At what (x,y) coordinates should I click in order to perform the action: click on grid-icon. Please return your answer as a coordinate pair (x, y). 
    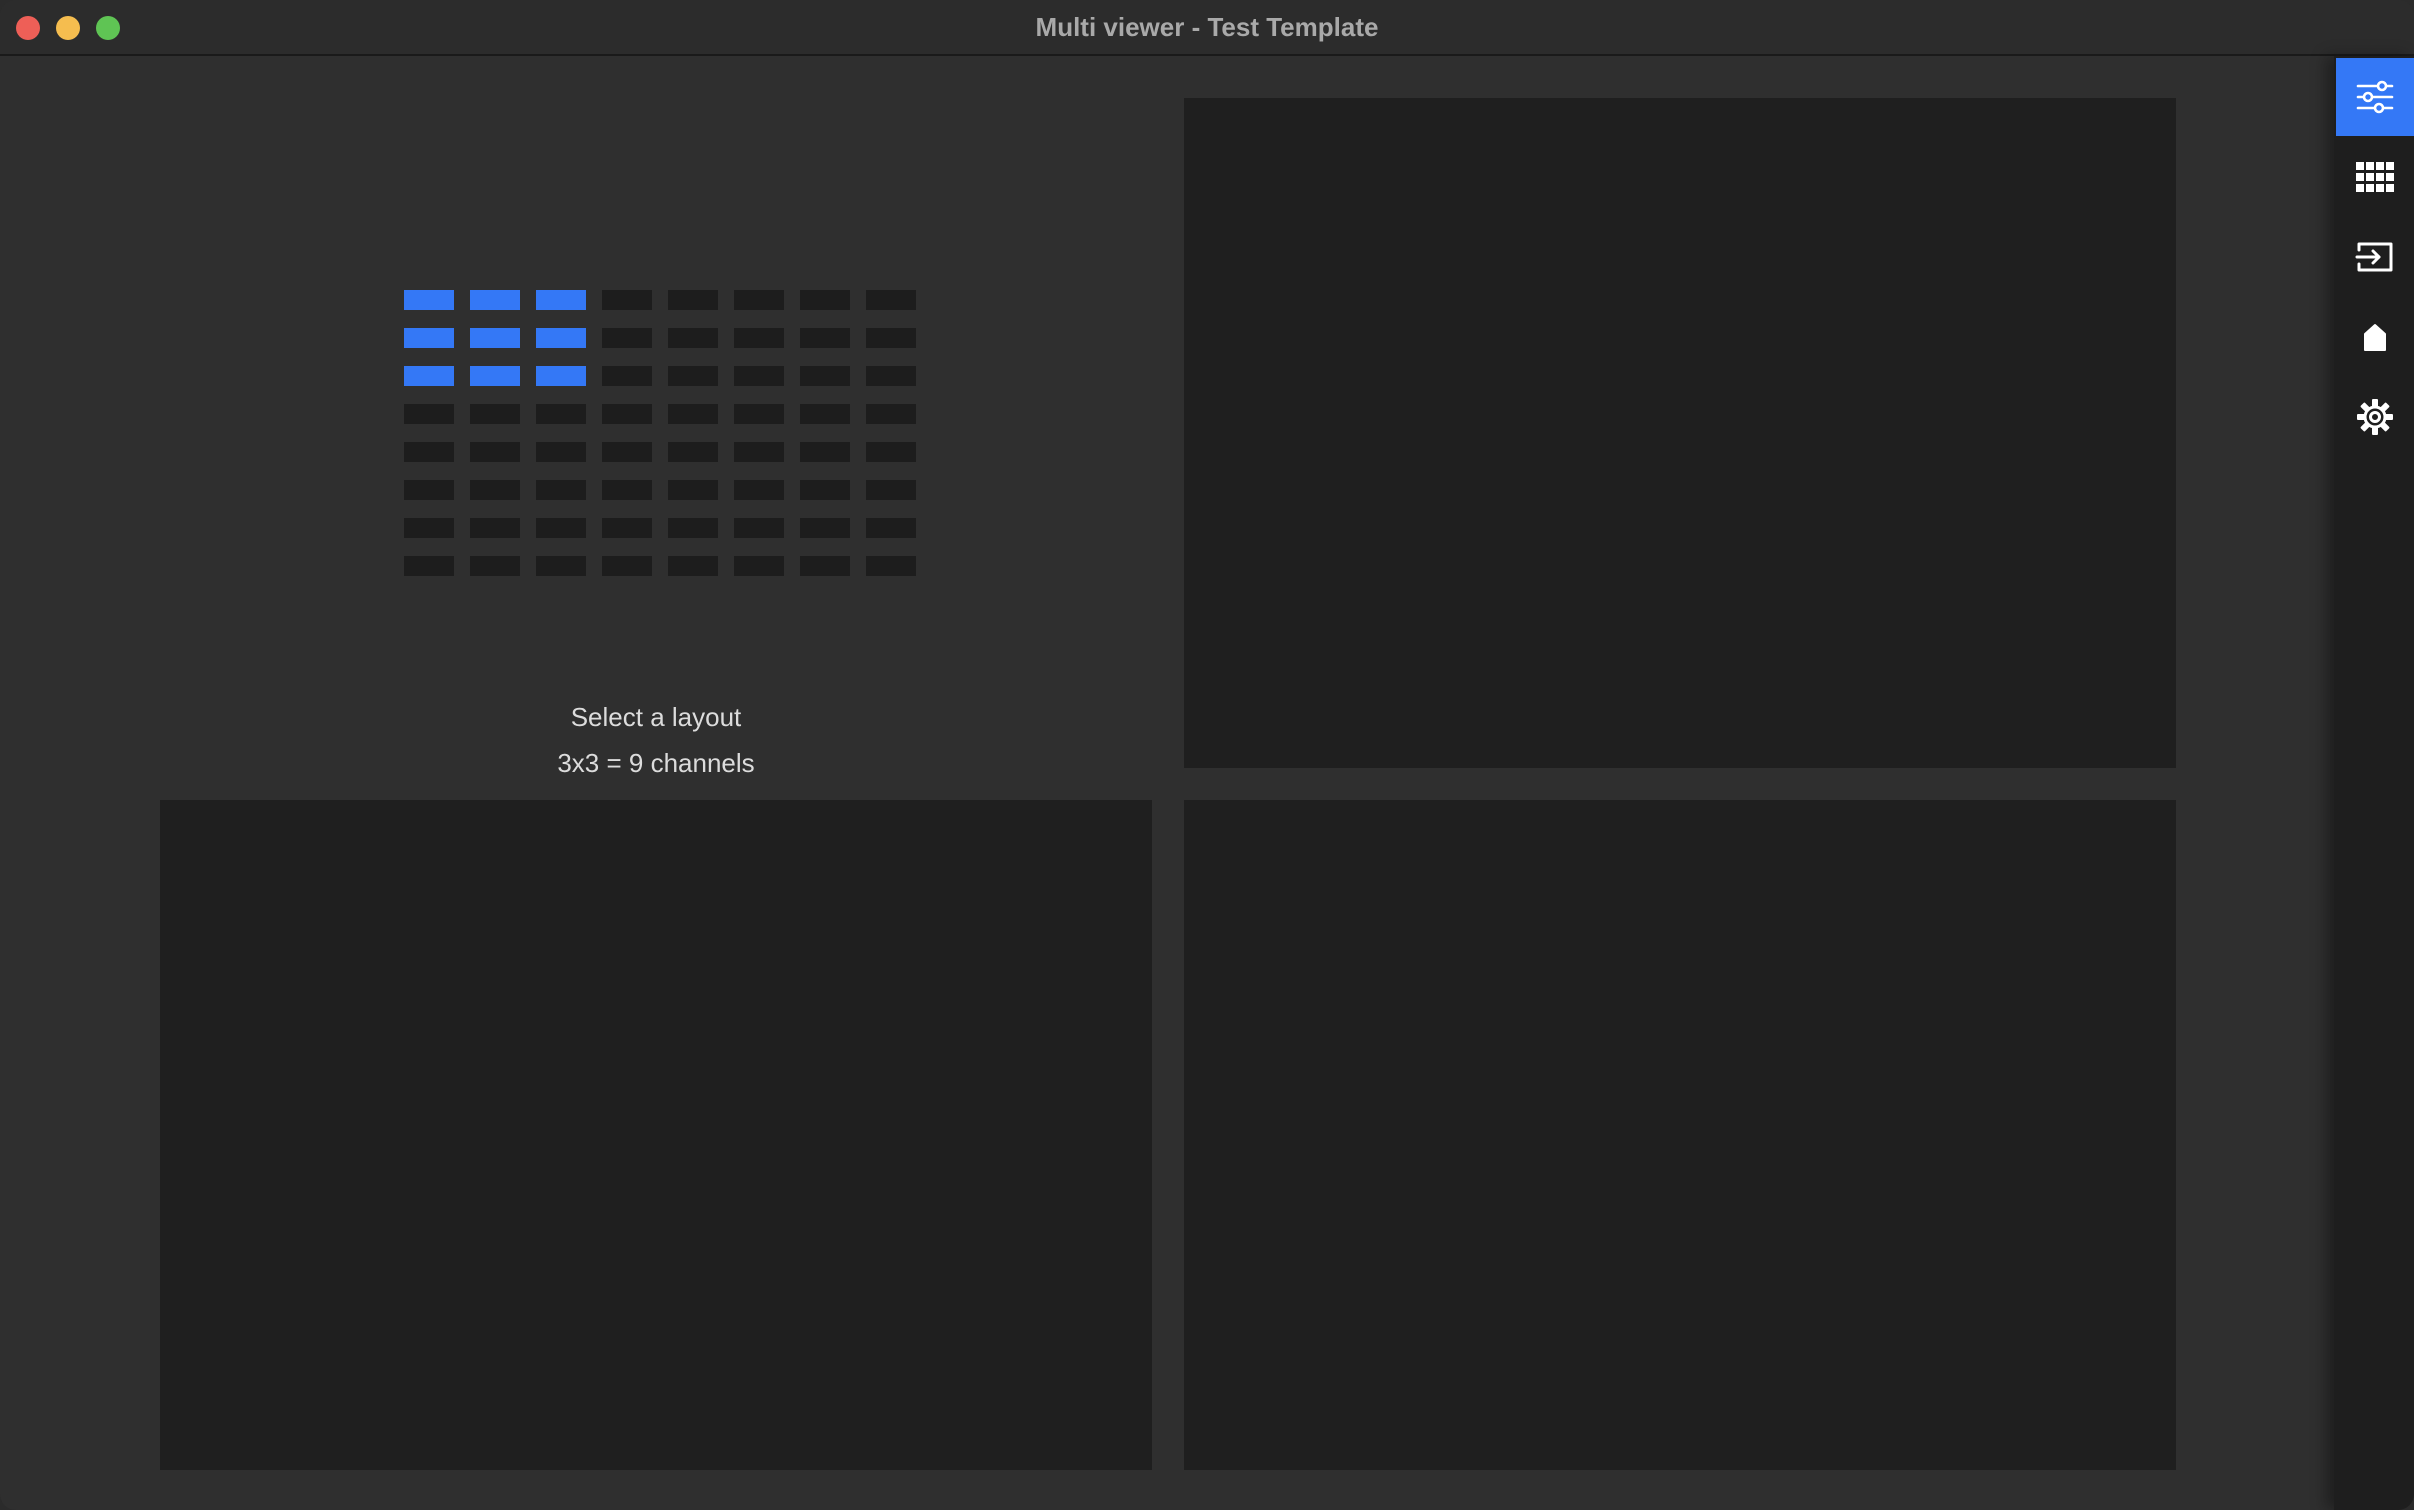
    Looking at the image, I should click on (2375, 177).